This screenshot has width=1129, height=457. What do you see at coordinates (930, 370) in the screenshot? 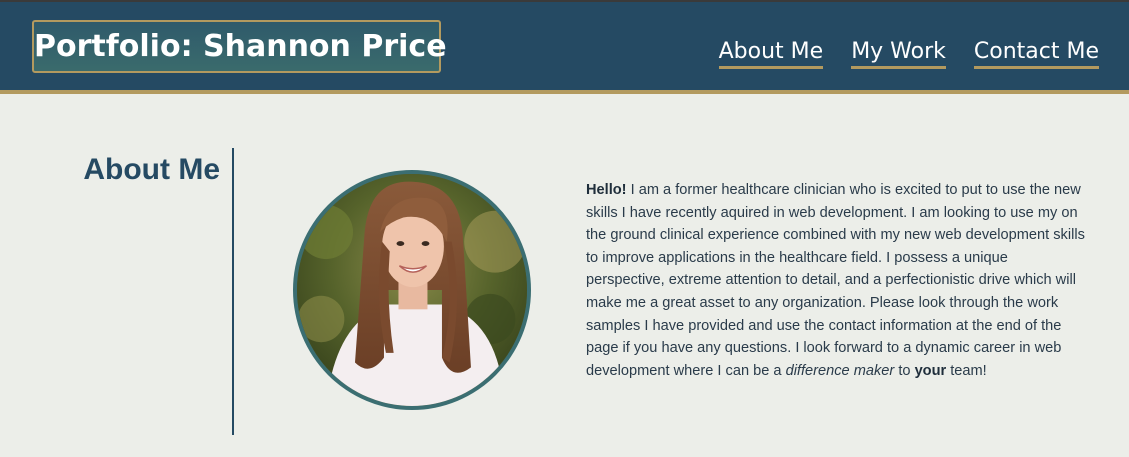
I see `bio-your: your` at bounding box center [930, 370].